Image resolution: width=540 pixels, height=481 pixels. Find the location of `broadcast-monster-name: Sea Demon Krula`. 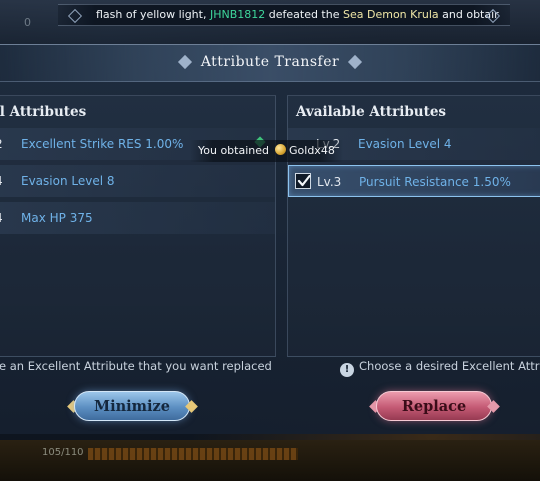

broadcast-monster-name: Sea Demon Krula is located at coordinates (391, 14).